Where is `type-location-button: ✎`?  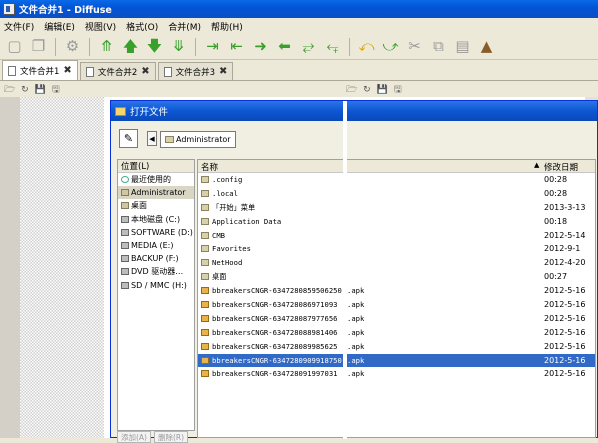
type-location-button: ✎ is located at coordinates (128, 138).